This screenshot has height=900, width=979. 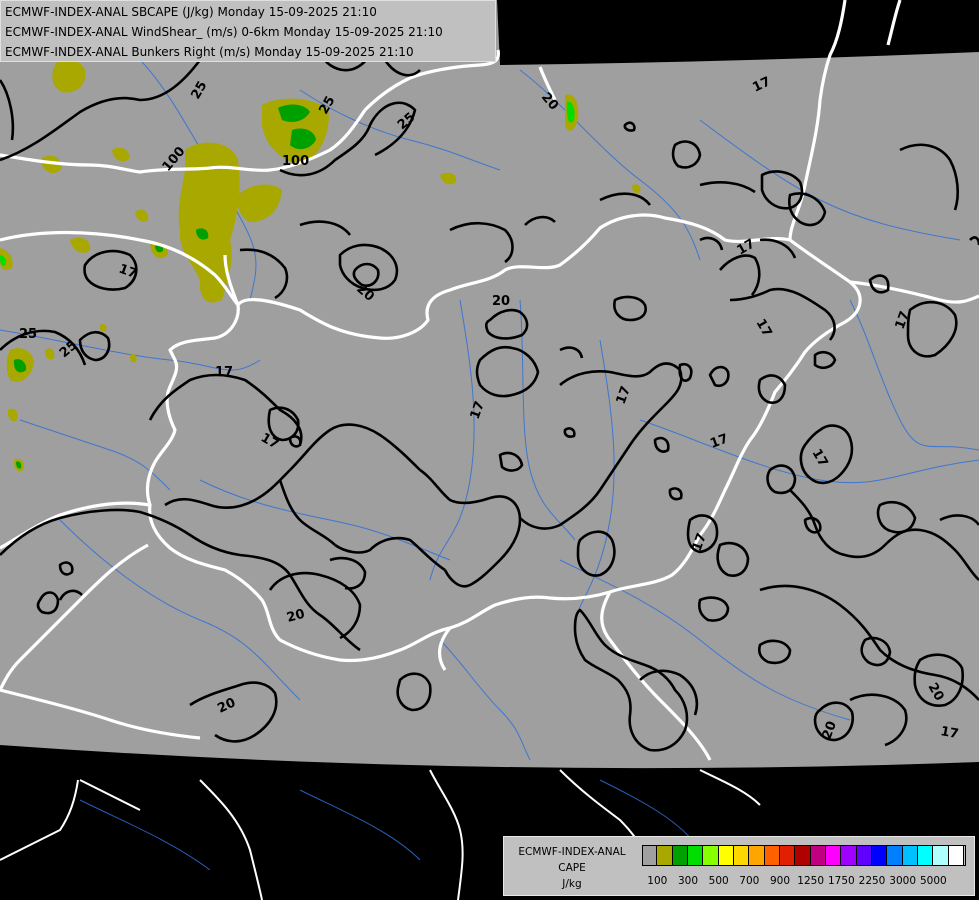 What do you see at coordinates (903, 881) in the screenshot?
I see `legend-tick-label: 3000` at bounding box center [903, 881].